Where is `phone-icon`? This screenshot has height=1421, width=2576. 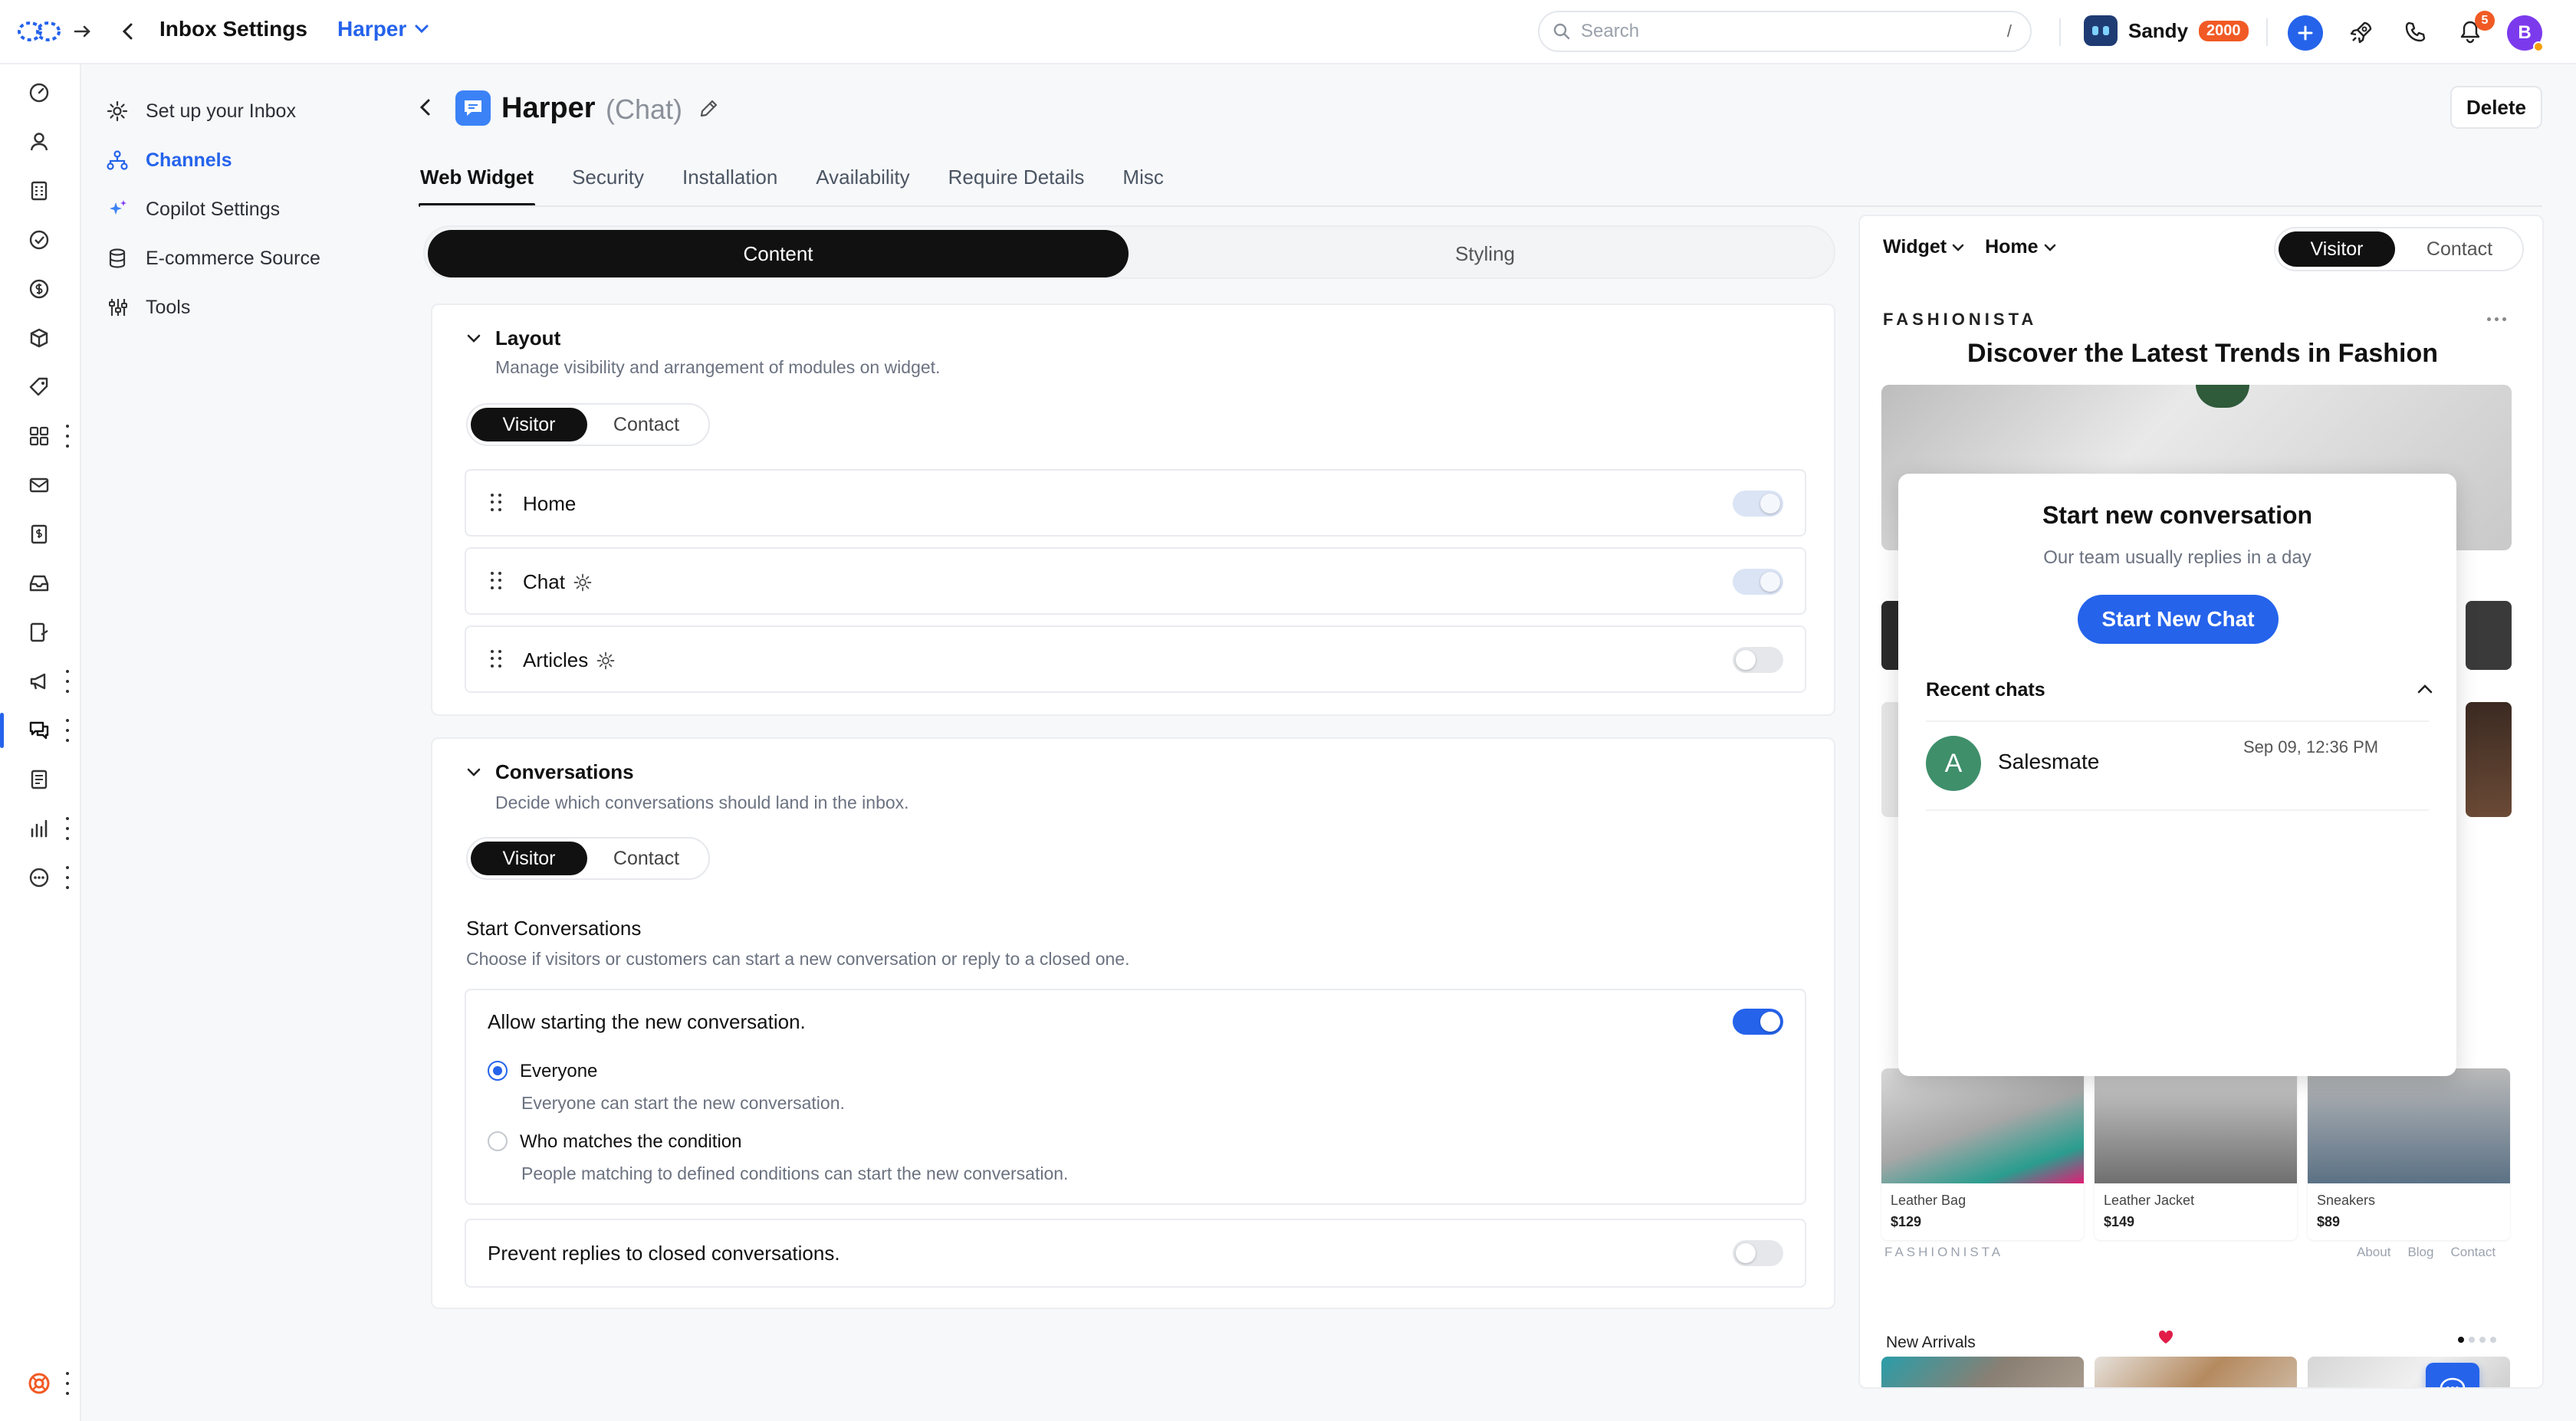
phone-icon is located at coordinates (2415, 32).